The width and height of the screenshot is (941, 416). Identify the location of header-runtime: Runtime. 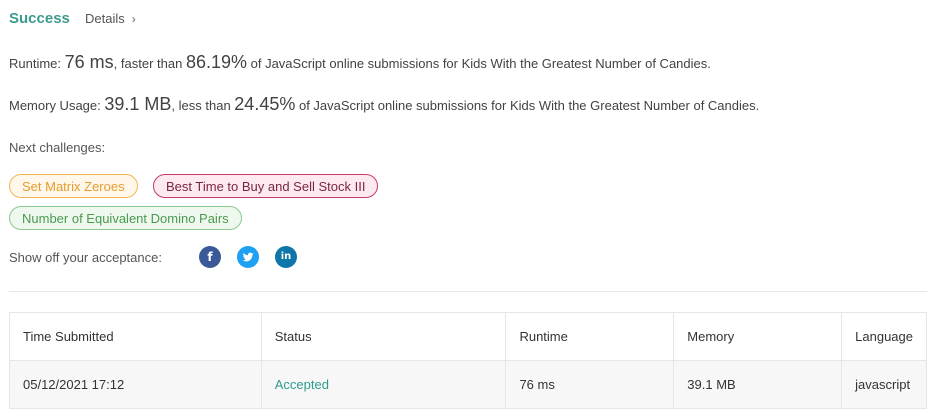
(590, 336).